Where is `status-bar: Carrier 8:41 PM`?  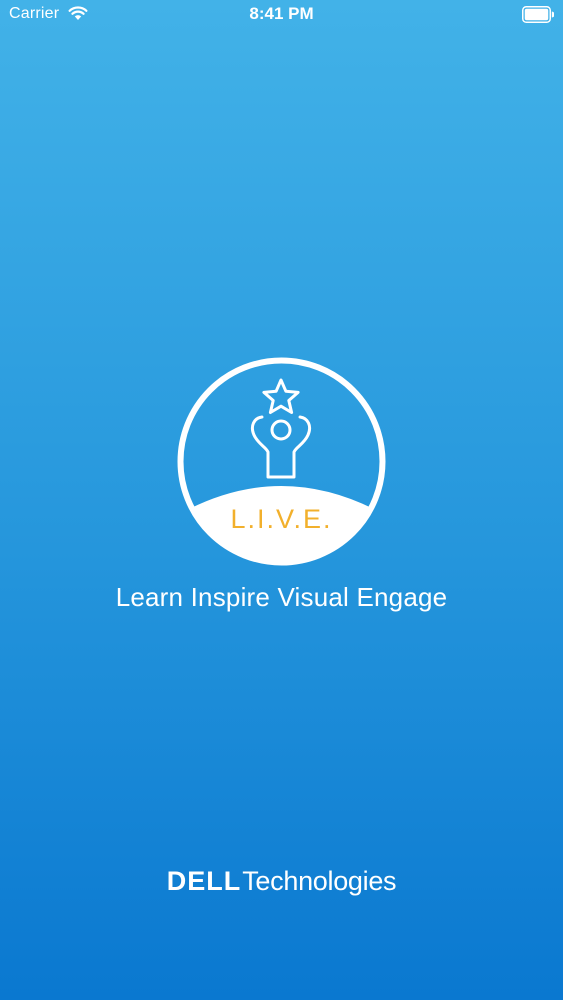
status-bar: Carrier 8:41 PM is located at coordinates (281, 15).